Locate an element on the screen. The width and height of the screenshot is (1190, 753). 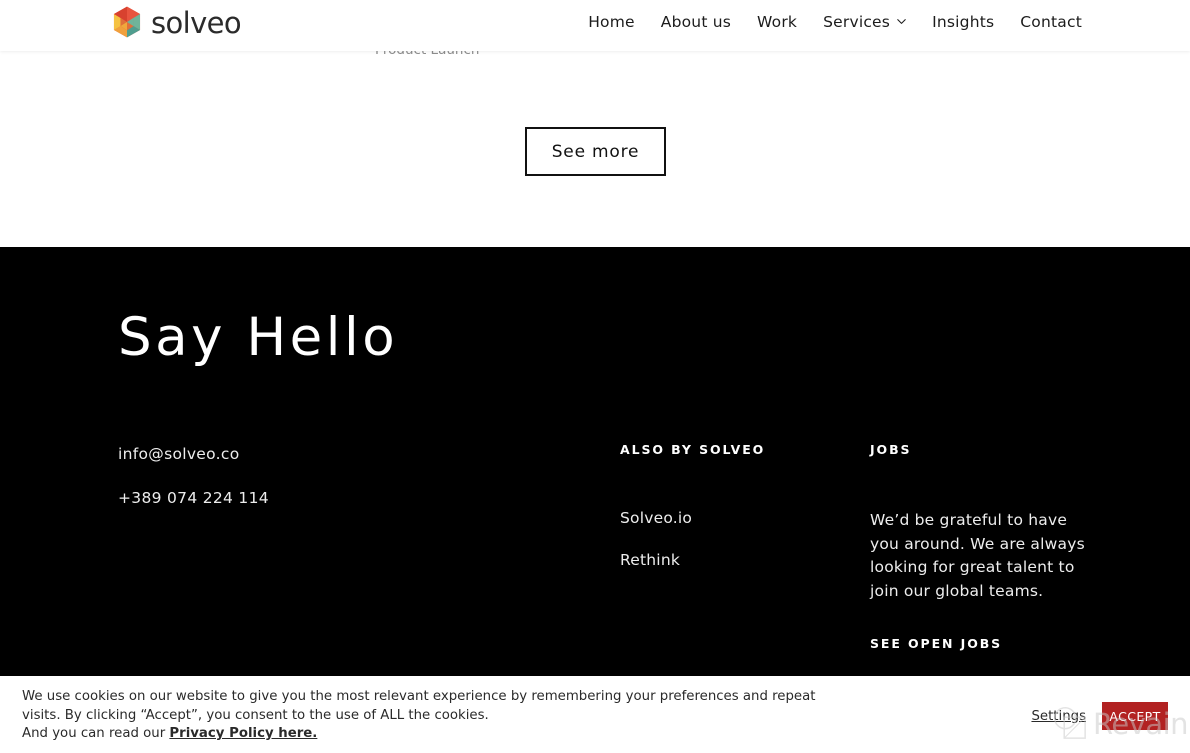
footer-phone: +389 074 224 114 is located at coordinates (193, 498).